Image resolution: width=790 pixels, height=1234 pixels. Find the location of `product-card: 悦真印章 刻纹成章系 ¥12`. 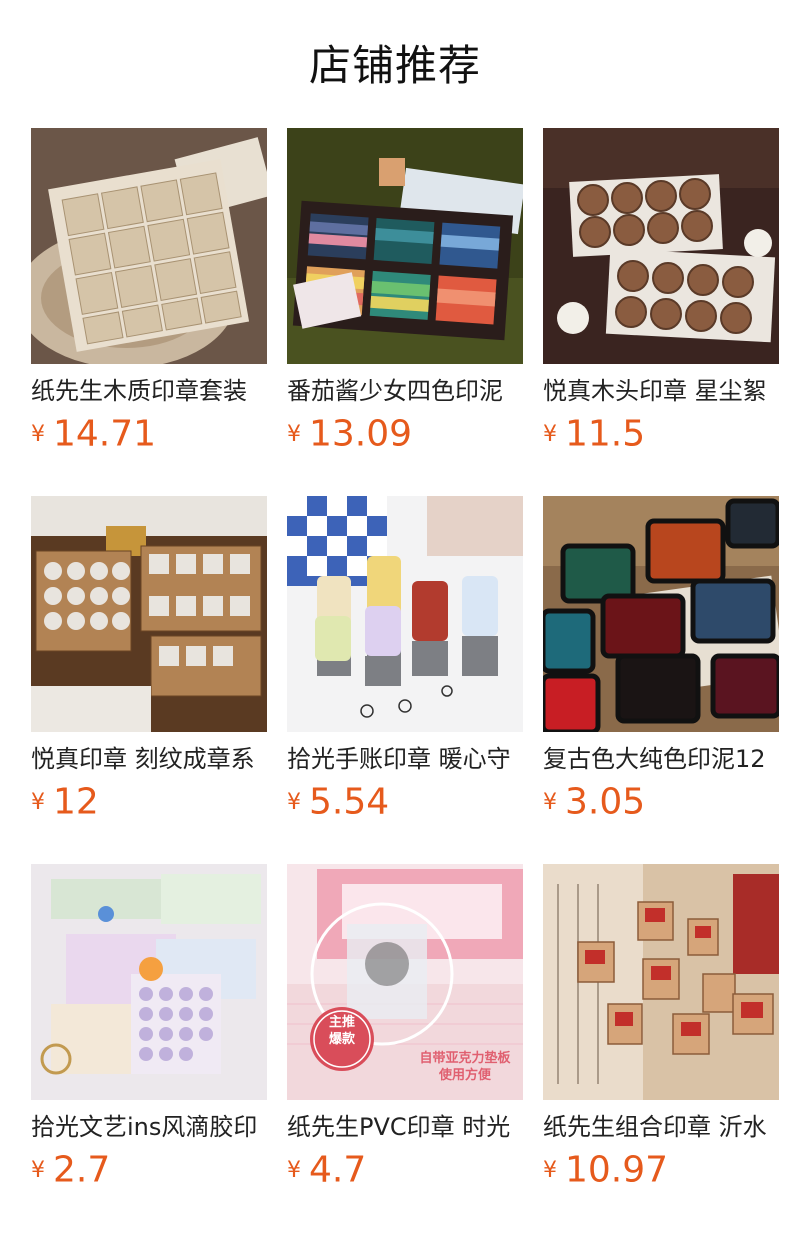

product-card: 悦真印章 刻纹成章系 ¥12 is located at coordinates (149, 661).